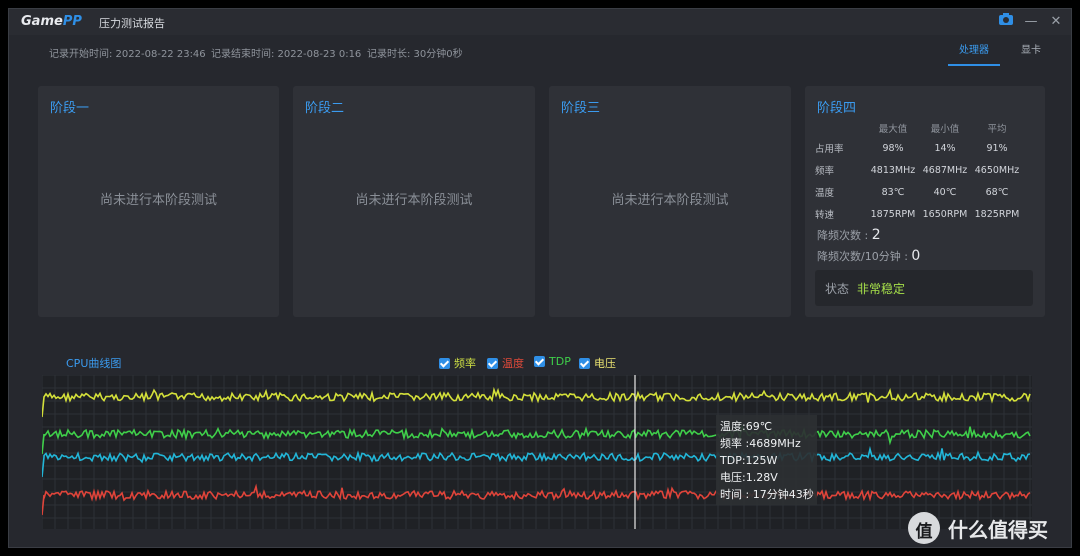 This screenshot has height=556, width=1080. I want to click on cell: 4687MHz, so click(945, 170).